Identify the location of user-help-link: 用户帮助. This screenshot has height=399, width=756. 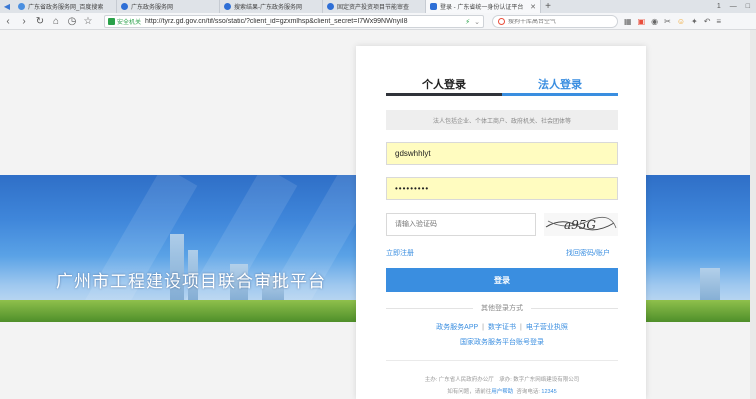
(502, 392).